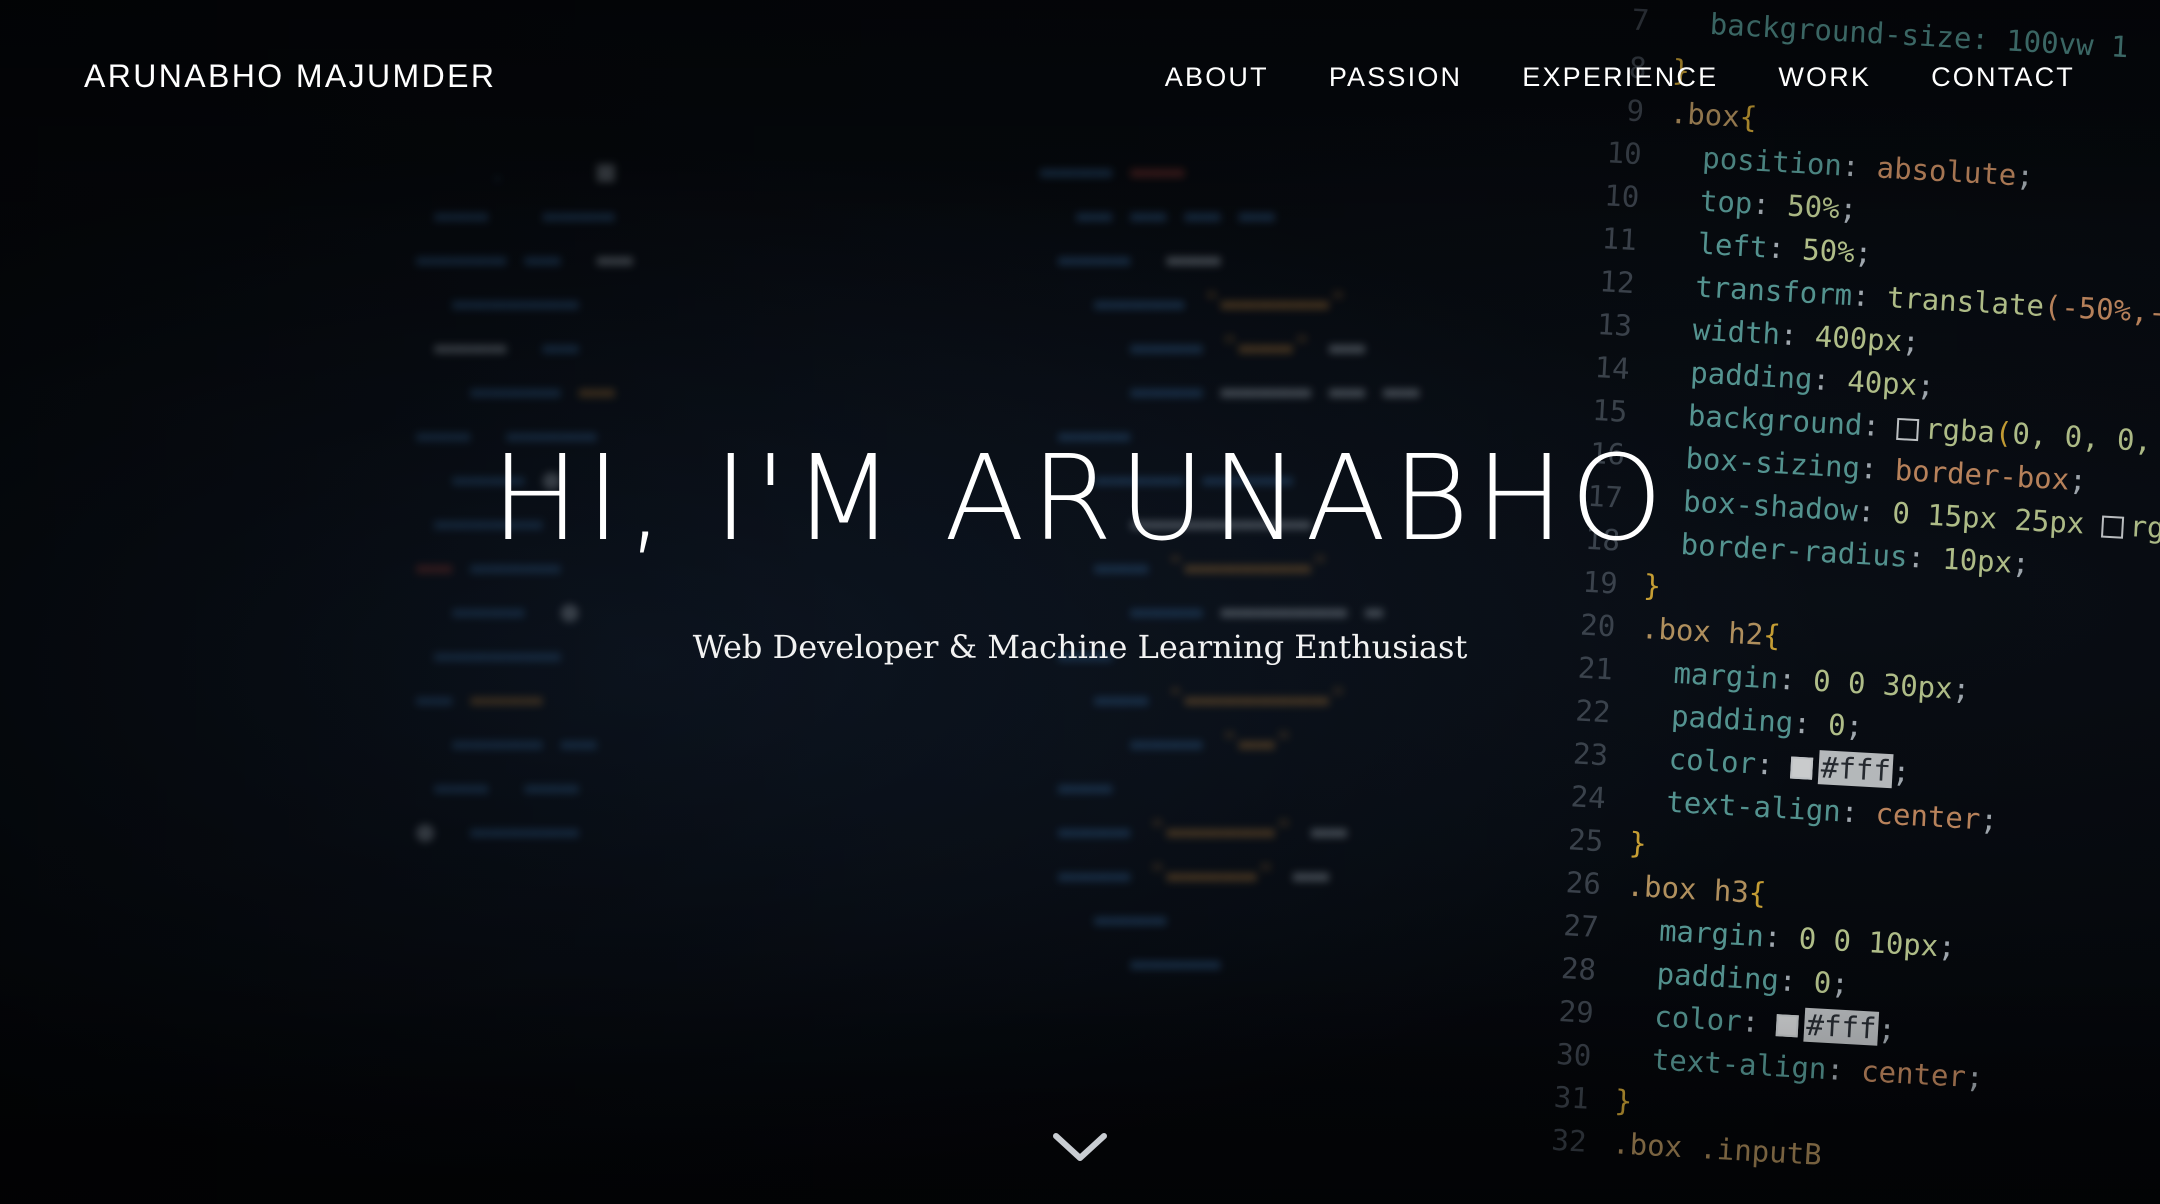 The height and width of the screenshot is (1204, 2160). I want to click on chevron-down-icon, so click(1080, 1147).